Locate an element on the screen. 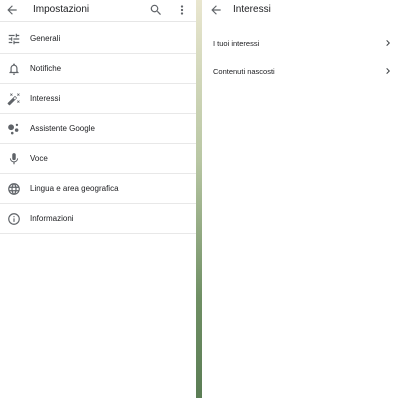 The image size is (400, 398). menu-item-voce: Voce is located at coordinates (98, 159).